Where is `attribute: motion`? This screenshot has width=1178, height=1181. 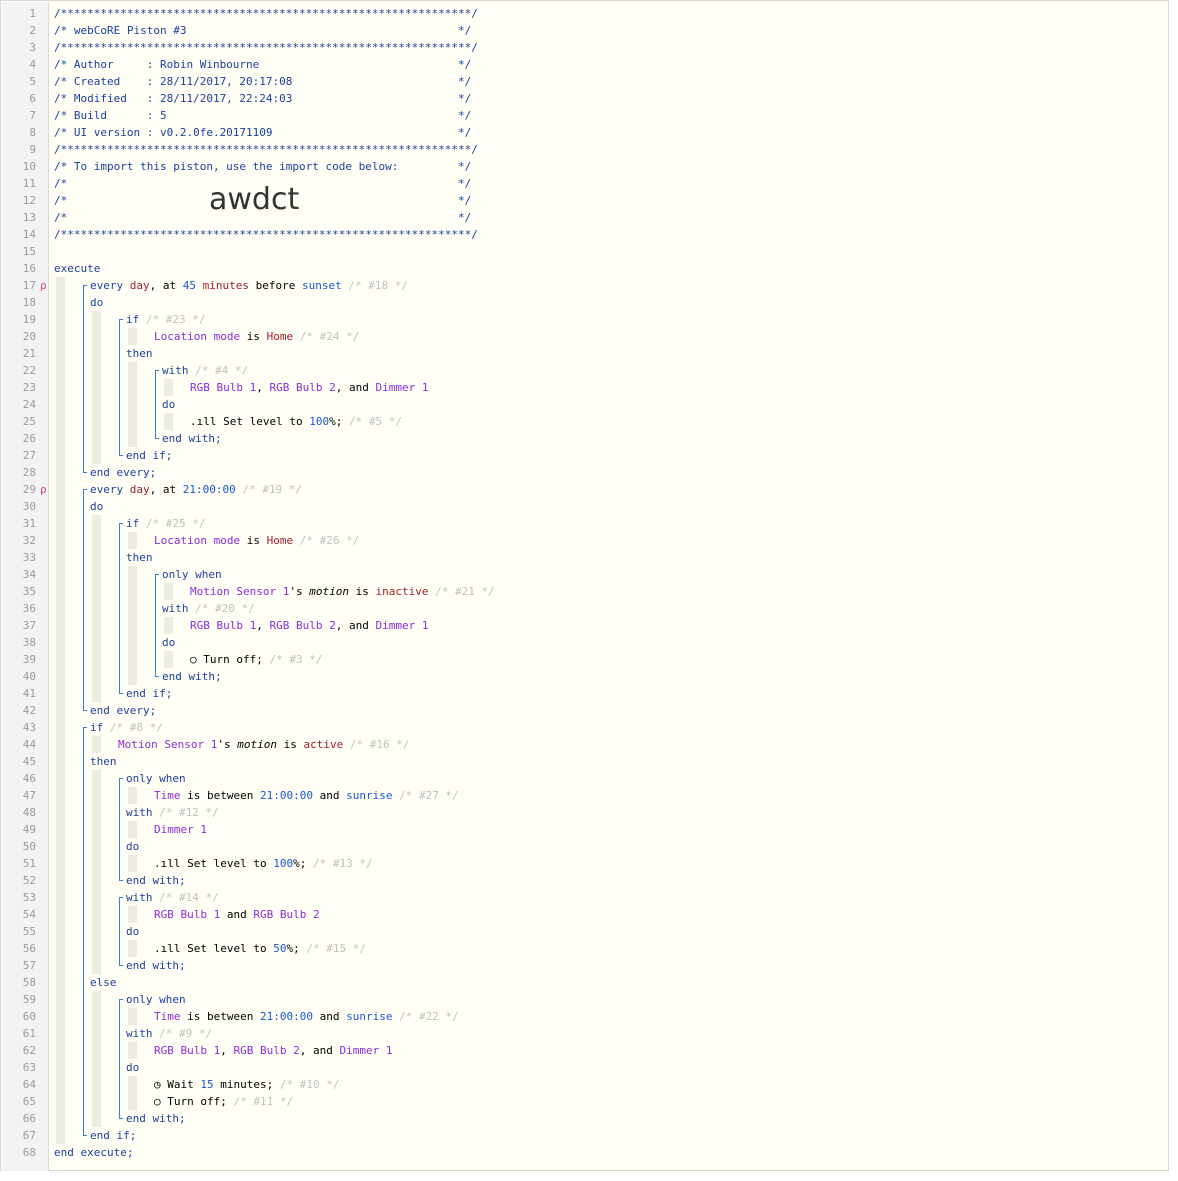 attribute: motion is located at coordinates (329, 591).